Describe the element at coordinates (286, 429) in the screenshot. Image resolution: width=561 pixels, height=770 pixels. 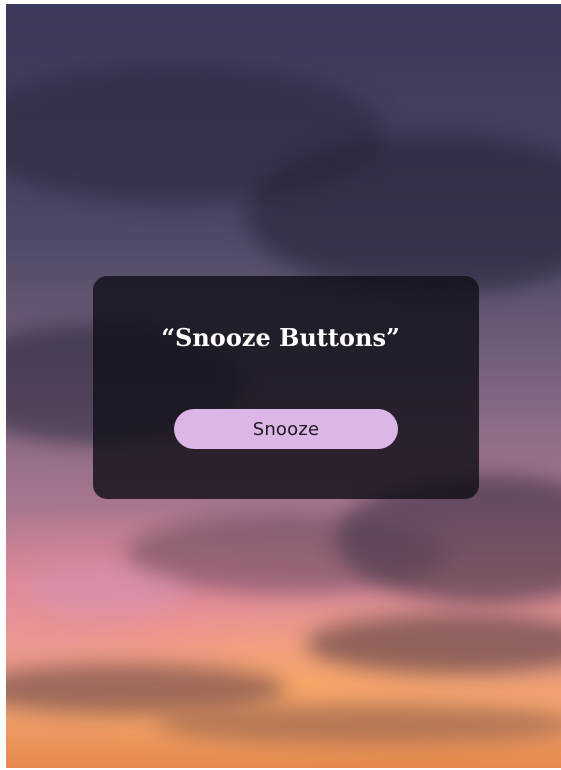
I see `snooze-button: Snooze` at that location.